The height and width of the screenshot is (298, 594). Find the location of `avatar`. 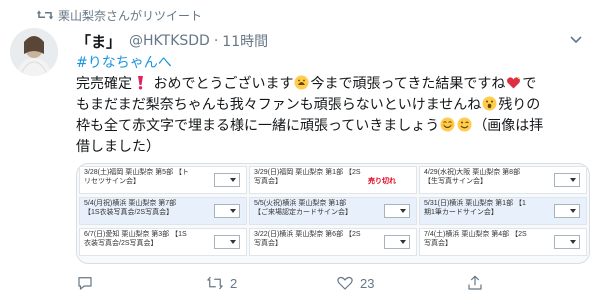

avatar is located at coordinates (34, 52).